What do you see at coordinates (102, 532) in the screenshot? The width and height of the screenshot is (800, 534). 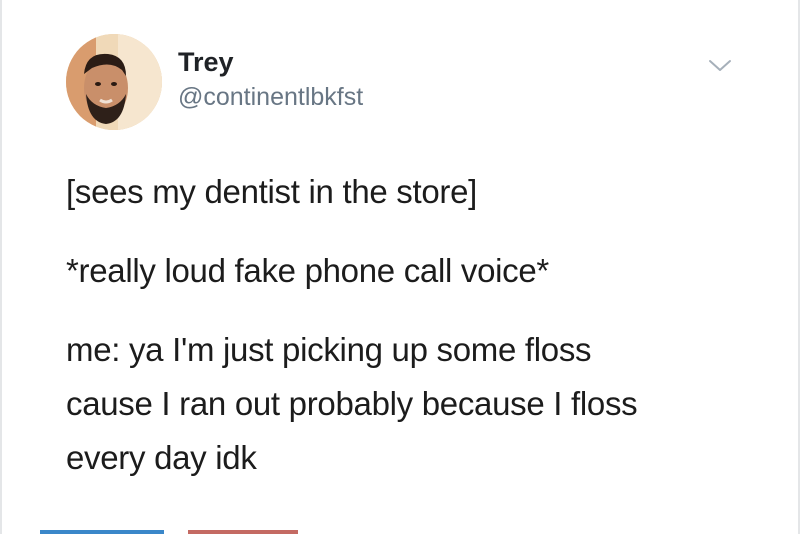 I see `footer-strip-blue` at bounding box center [102, 532].